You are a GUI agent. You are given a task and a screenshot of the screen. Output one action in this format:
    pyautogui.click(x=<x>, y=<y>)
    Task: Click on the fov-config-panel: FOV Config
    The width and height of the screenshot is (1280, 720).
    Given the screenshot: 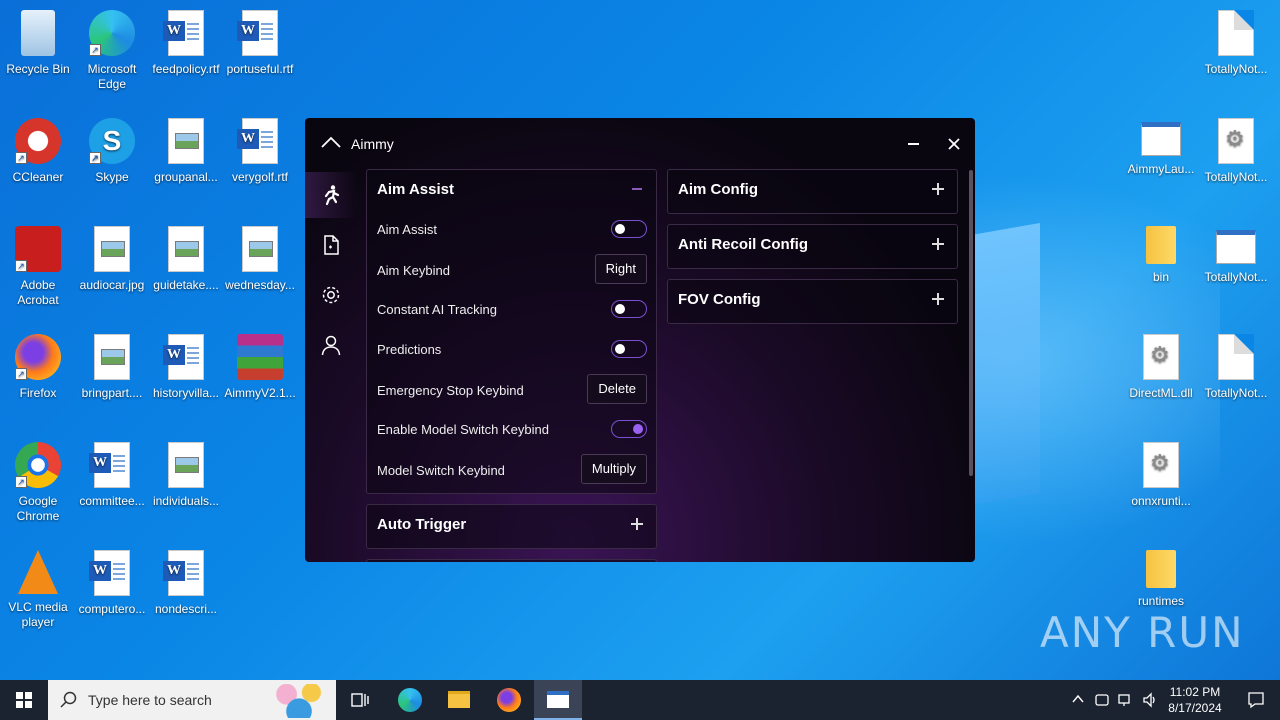 What is the action you would take?
    pyautogui.click(x=812, y=301)
    